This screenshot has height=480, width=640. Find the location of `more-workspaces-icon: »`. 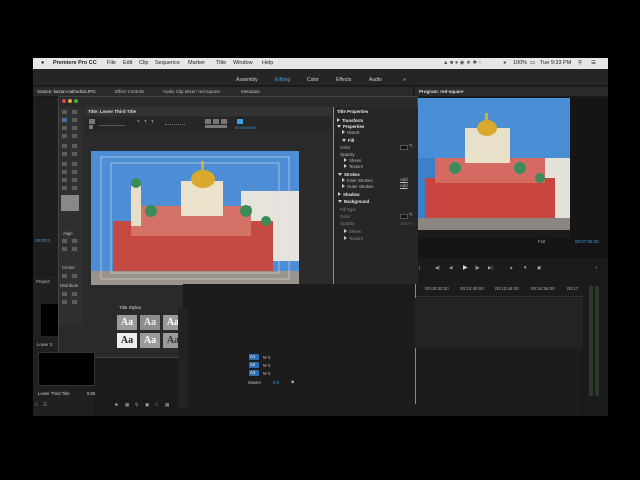

more-workspaces-icon: » is located at coordinates (404, 80).